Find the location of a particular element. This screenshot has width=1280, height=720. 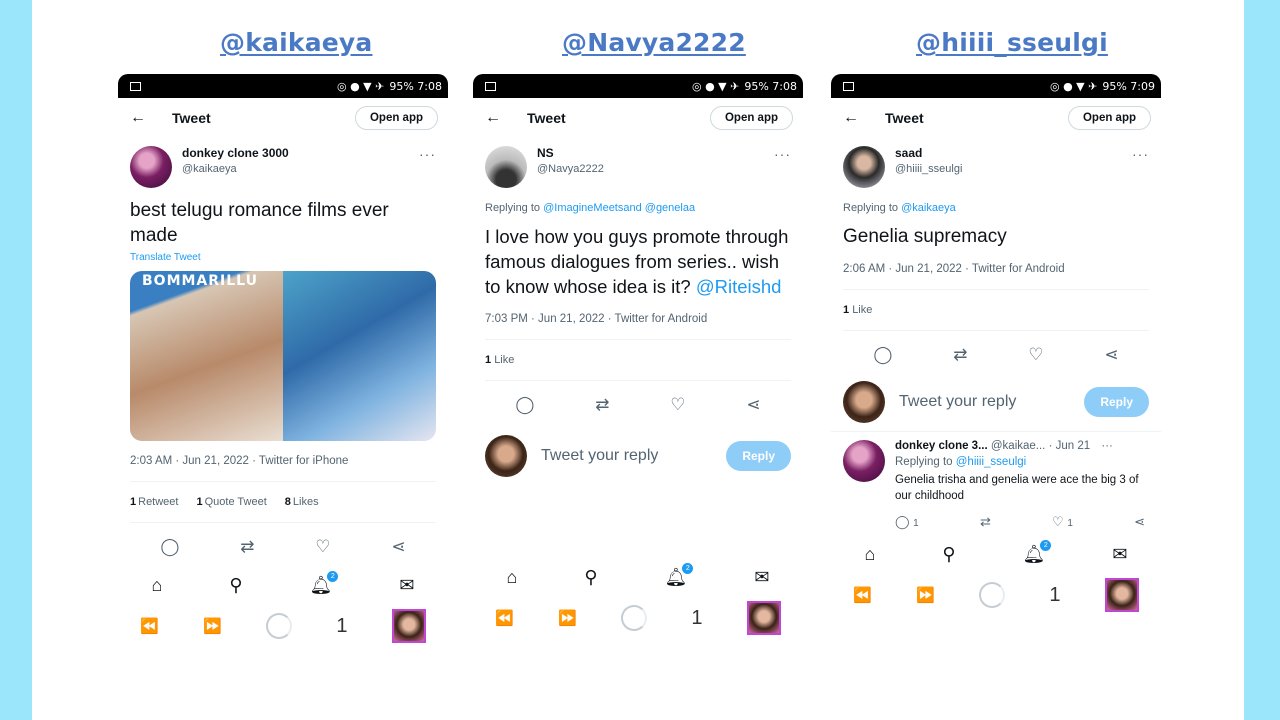

tweet-media: BOMMARILLU is located at coordinates (283, 356).